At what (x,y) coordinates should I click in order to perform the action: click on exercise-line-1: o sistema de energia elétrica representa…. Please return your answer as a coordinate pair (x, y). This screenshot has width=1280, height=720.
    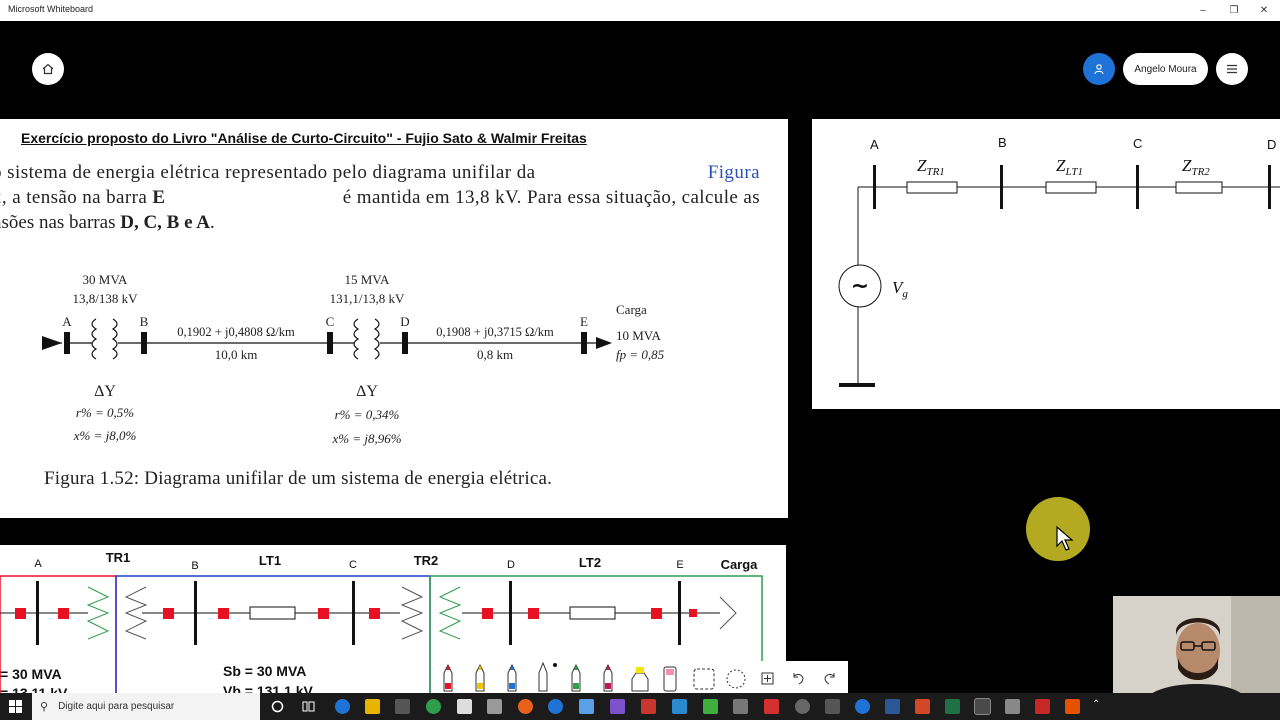
    Looking at the image, I should click on (380, 173).